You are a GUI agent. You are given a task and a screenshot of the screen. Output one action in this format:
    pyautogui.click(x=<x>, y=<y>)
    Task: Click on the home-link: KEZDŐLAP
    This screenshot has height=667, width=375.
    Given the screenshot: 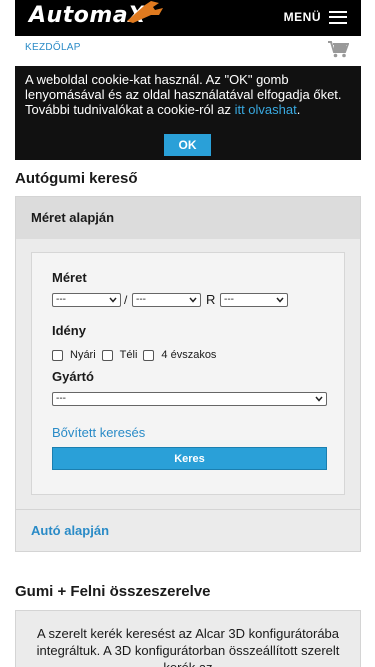 What is the action you would take?
    pyautogui.click(x=53, y=47)
    